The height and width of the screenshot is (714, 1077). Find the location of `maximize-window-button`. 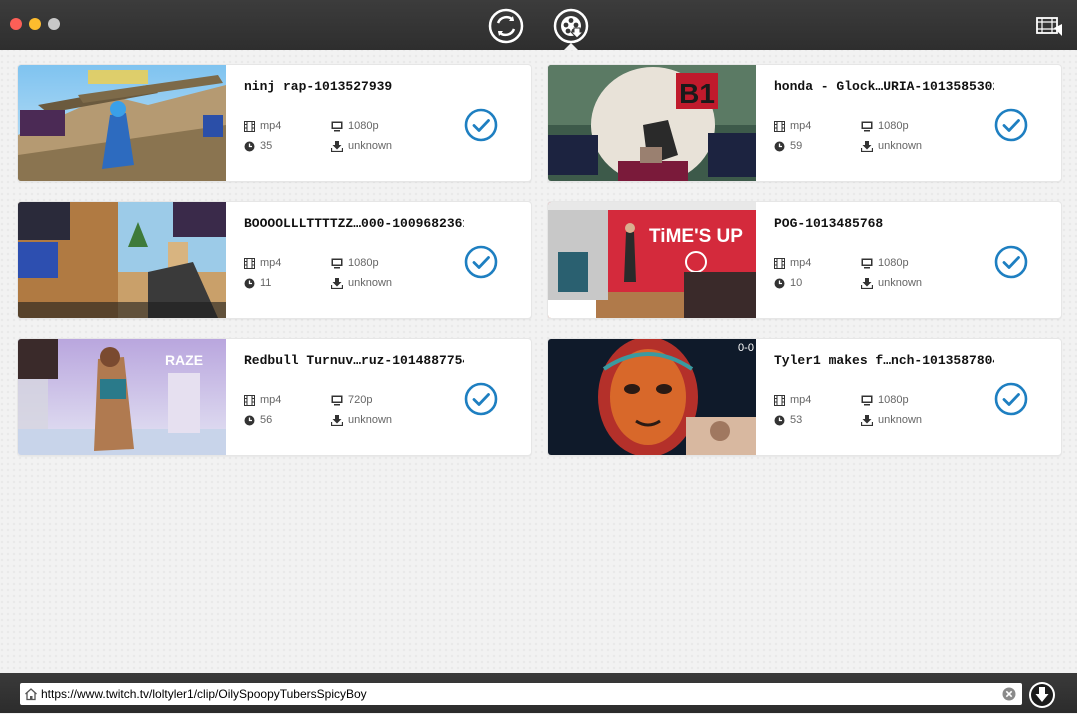

maximize-window-button is located at coordinates (54, 24).